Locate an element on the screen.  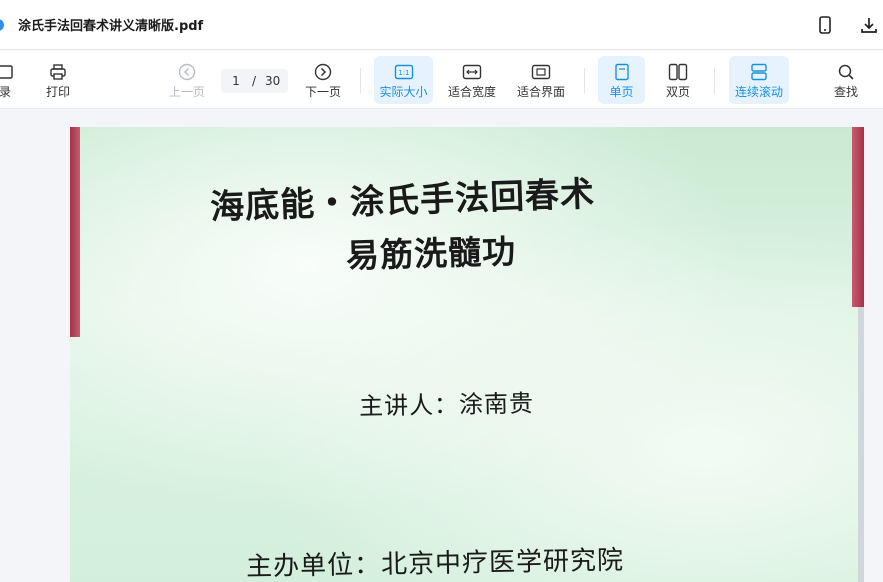
contents-label: 录 is located at coordinates (5, 91).